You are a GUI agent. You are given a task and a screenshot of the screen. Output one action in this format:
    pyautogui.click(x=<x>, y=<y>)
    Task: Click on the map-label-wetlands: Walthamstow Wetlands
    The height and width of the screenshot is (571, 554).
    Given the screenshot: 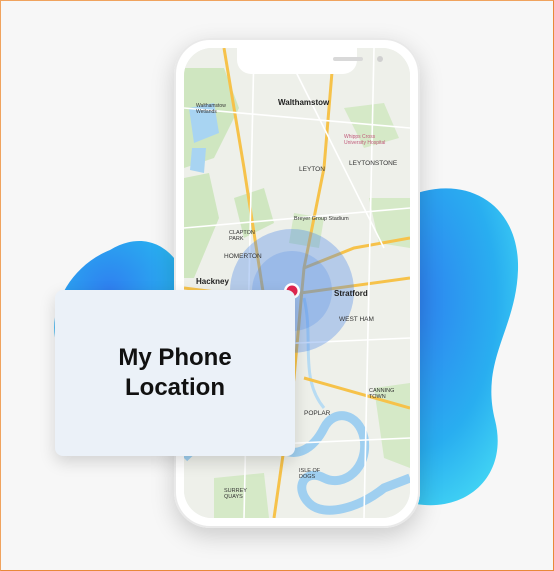 What is the action you would take?
    pyautogui.click(x=211, y=109)
    